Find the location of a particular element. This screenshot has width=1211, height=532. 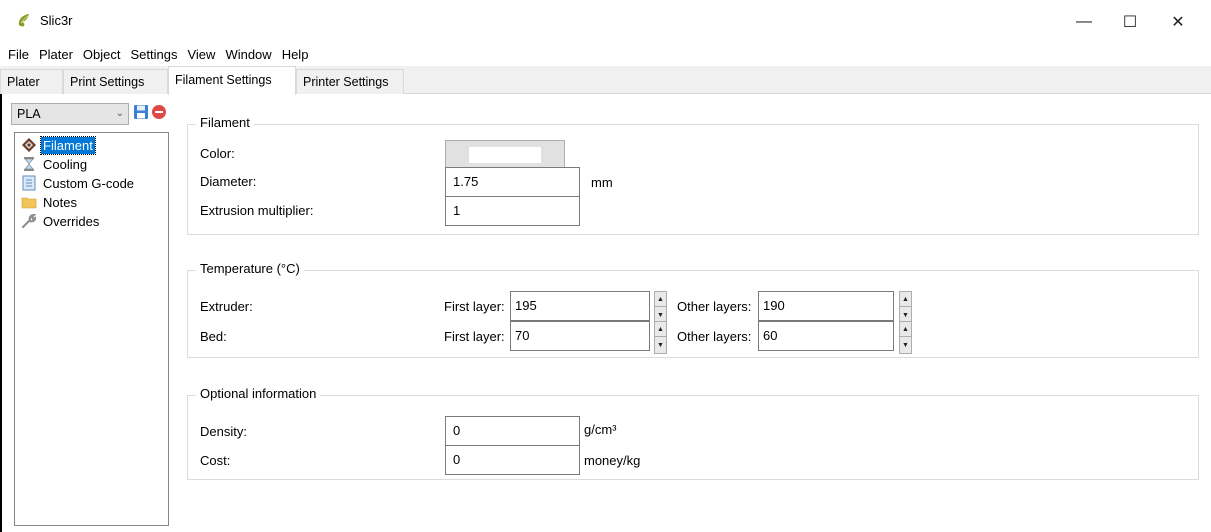

menu-settings: Settings is located at coordinates (154, 55).